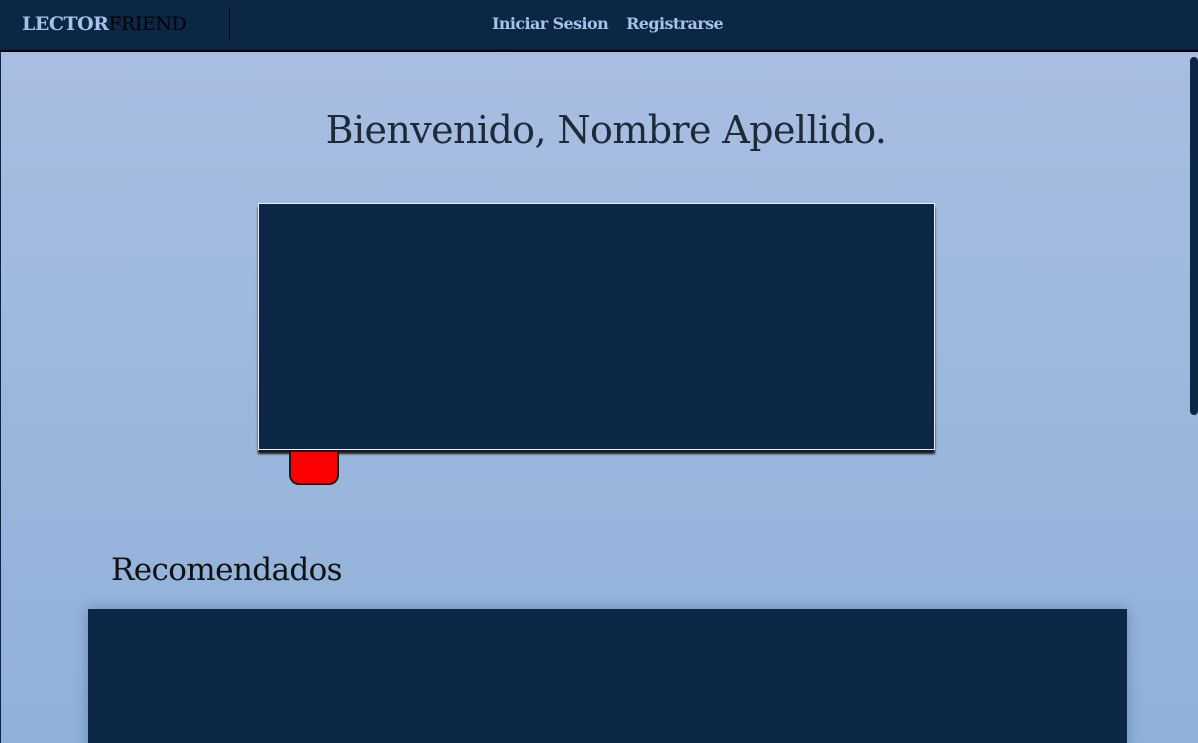 The image size is (1198, 743). Describe the element at coordinates (314, 468) in the screenshot. I see `red-tab-button` at that location.